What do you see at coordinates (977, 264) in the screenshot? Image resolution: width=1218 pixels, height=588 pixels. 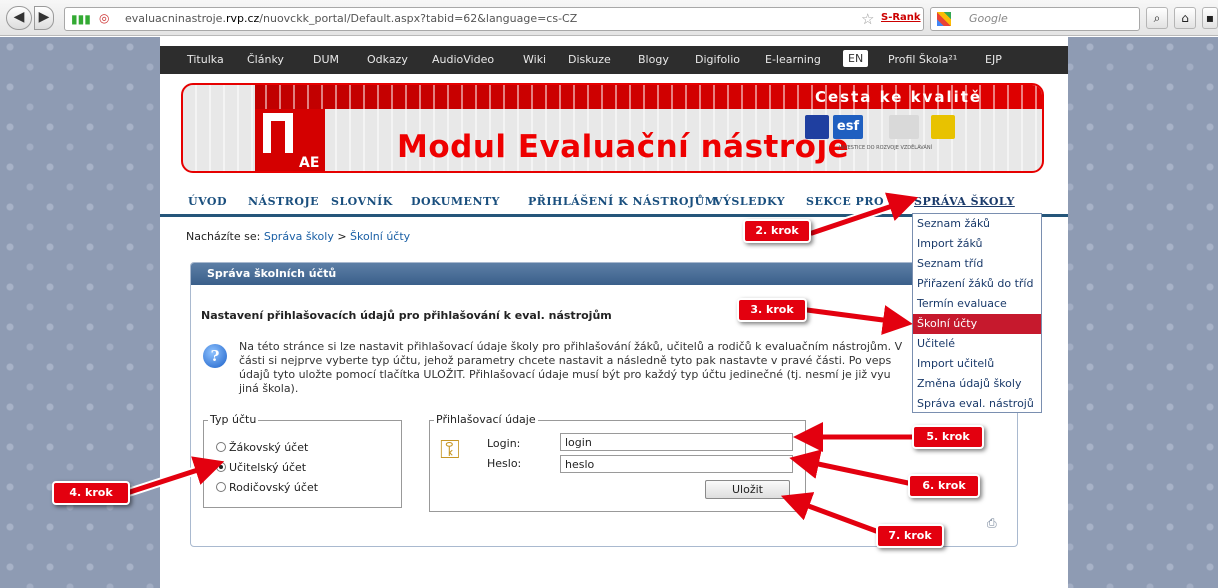 I see `dropdown-item-seznam-trid: Seznam tříd` at bounding box center [977, 264].